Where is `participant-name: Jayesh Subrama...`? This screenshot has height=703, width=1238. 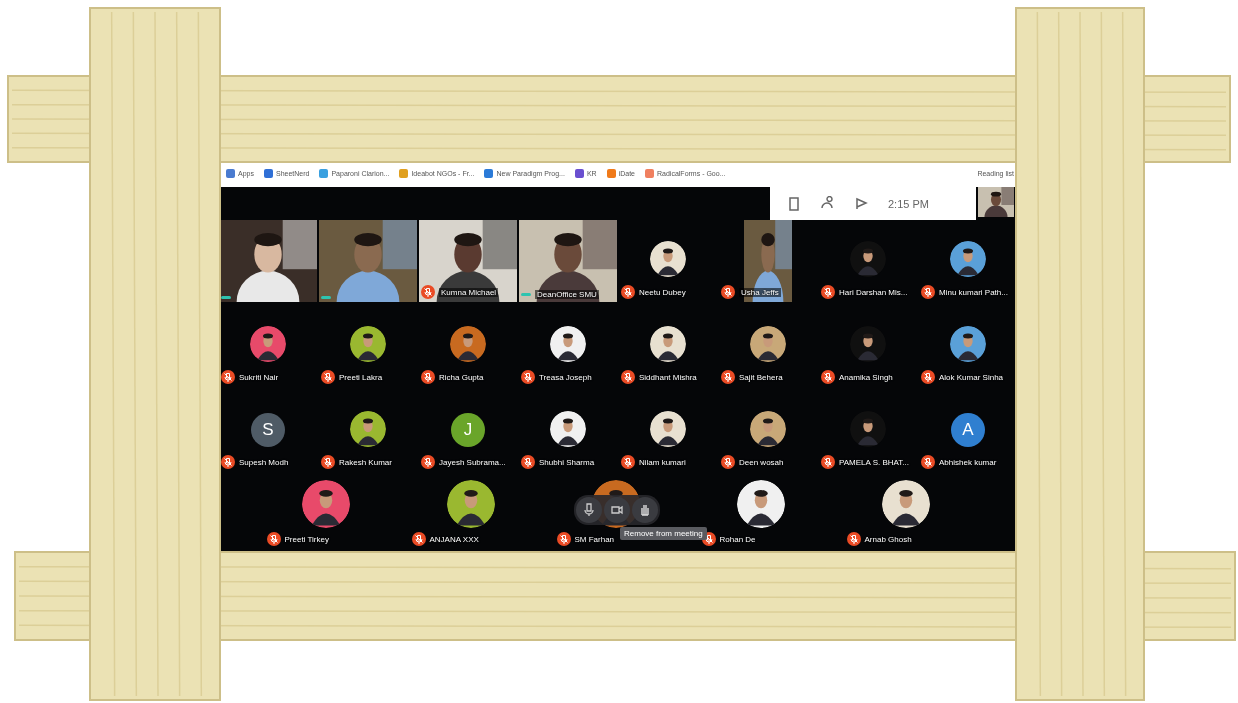 participant-name: Jayesh Subrama... is located at coordinates (472, 462).